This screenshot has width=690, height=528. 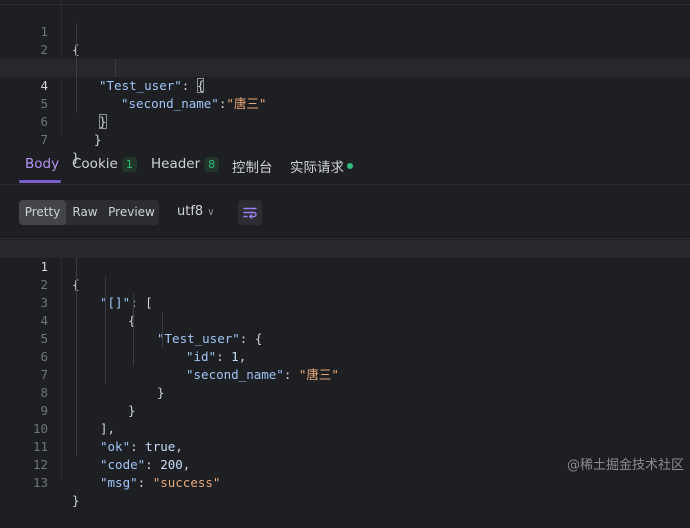 I want to click on tab-label: 控制台, so click(x=252, y=168).